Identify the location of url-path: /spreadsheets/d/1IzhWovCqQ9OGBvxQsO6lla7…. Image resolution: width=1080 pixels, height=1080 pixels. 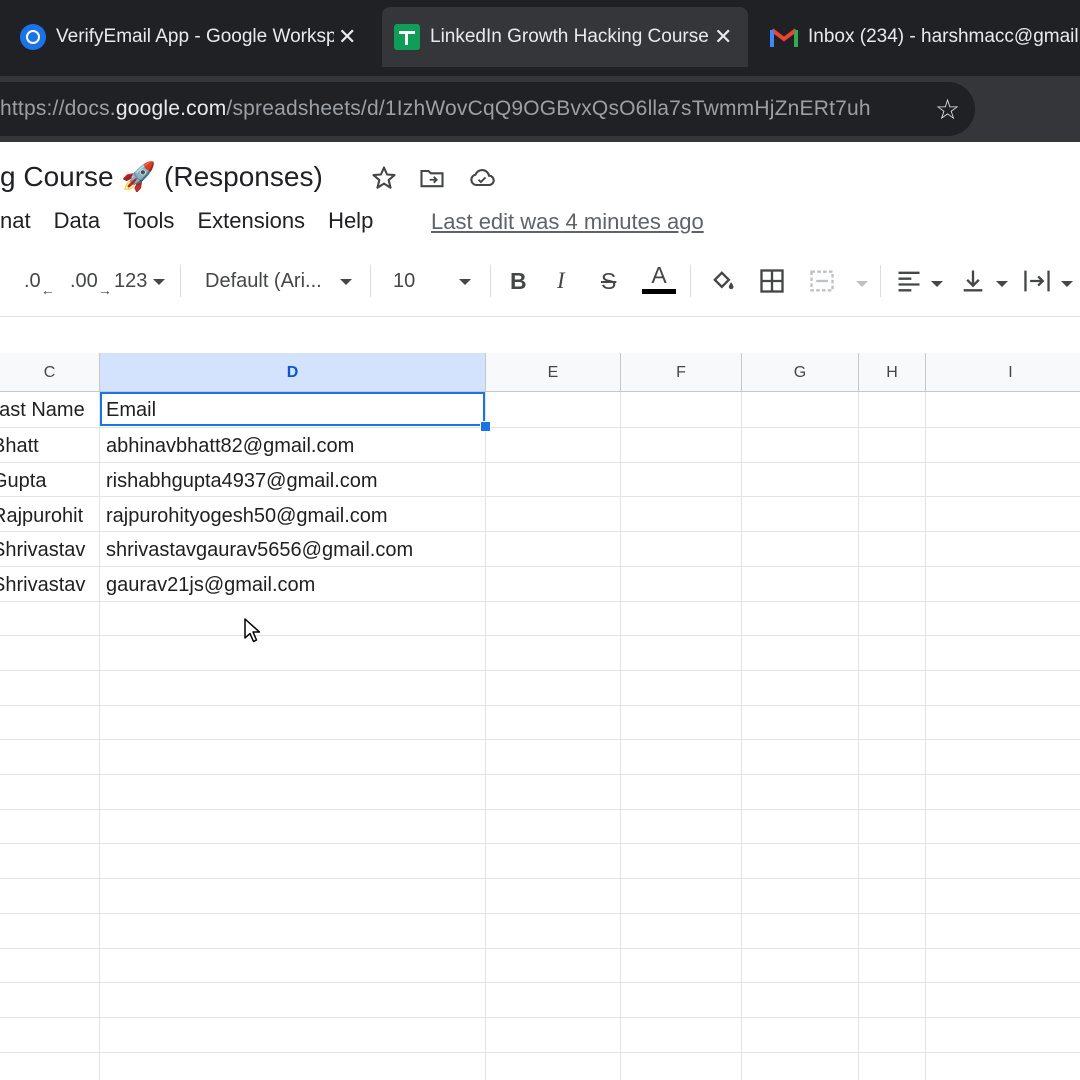
(548, 108).